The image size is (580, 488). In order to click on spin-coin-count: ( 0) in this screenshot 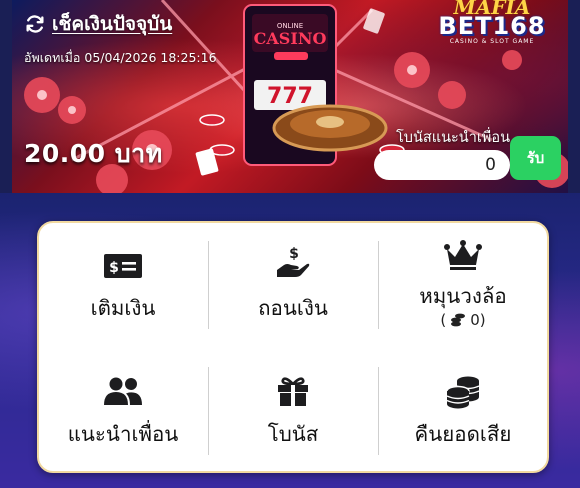, I will do `click(463, 320)`.